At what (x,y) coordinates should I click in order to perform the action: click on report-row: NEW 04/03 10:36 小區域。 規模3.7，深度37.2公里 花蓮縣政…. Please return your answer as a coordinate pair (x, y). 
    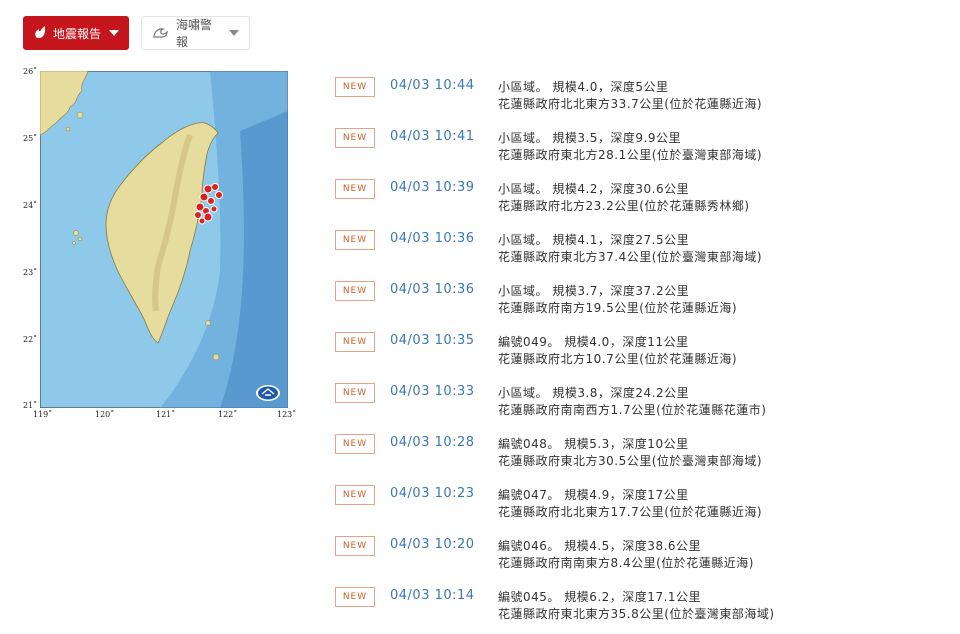
    Looking at the image, I should click on (635, 303).